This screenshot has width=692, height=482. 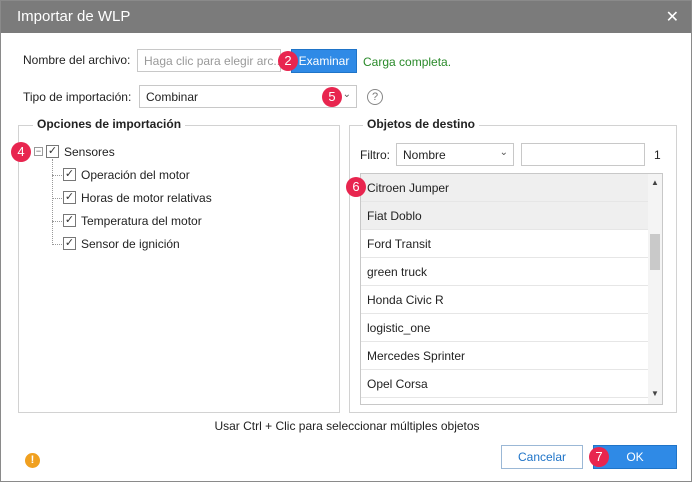 I want to click on tree-node-child: Horas de motor relativas, so click(x=146, y=198).